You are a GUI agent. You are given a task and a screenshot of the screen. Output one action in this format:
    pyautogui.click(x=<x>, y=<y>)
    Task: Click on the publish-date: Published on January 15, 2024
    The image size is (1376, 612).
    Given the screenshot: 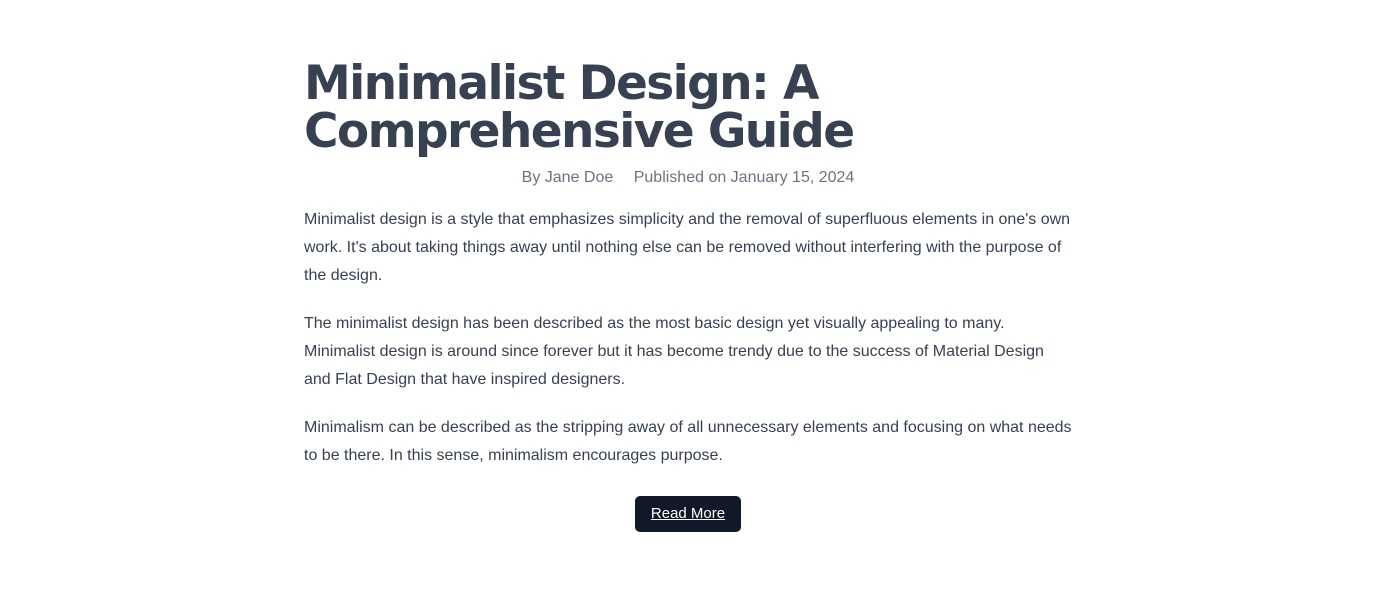 What is the action you would take?
    pyautogui.click(x=744, y=177)
    